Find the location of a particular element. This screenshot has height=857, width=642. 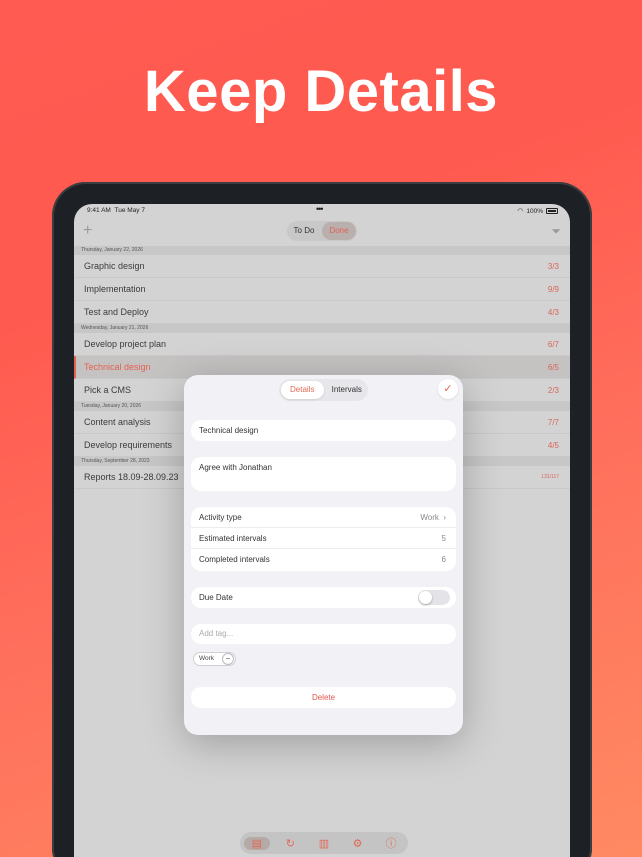

status-bar: 9:41 AM Tue May 7 ••• ◠ 100% is located at coordinates (322, 211).